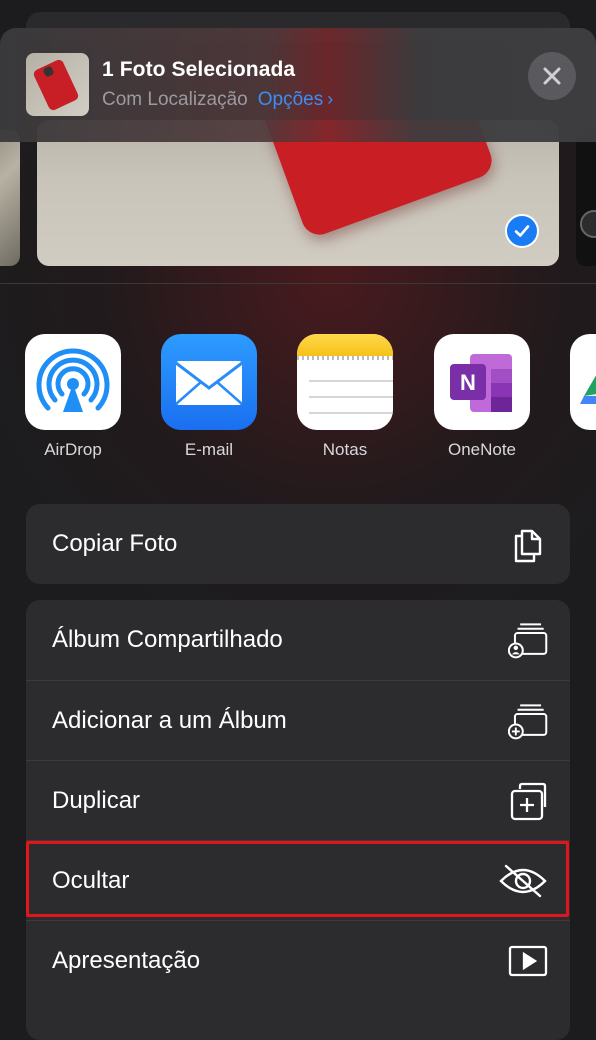 This screenshot has width=596, height=1040. I want to click on header-title: 1 Foto Selecionada, so click(199, 69).